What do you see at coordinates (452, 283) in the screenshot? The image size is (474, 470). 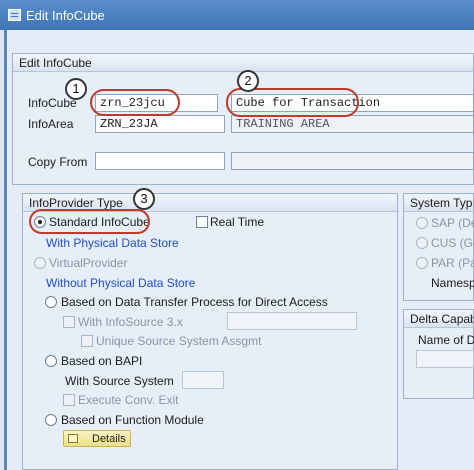 I see `namespace-label: Namespa` at bounding box center [452, 283].